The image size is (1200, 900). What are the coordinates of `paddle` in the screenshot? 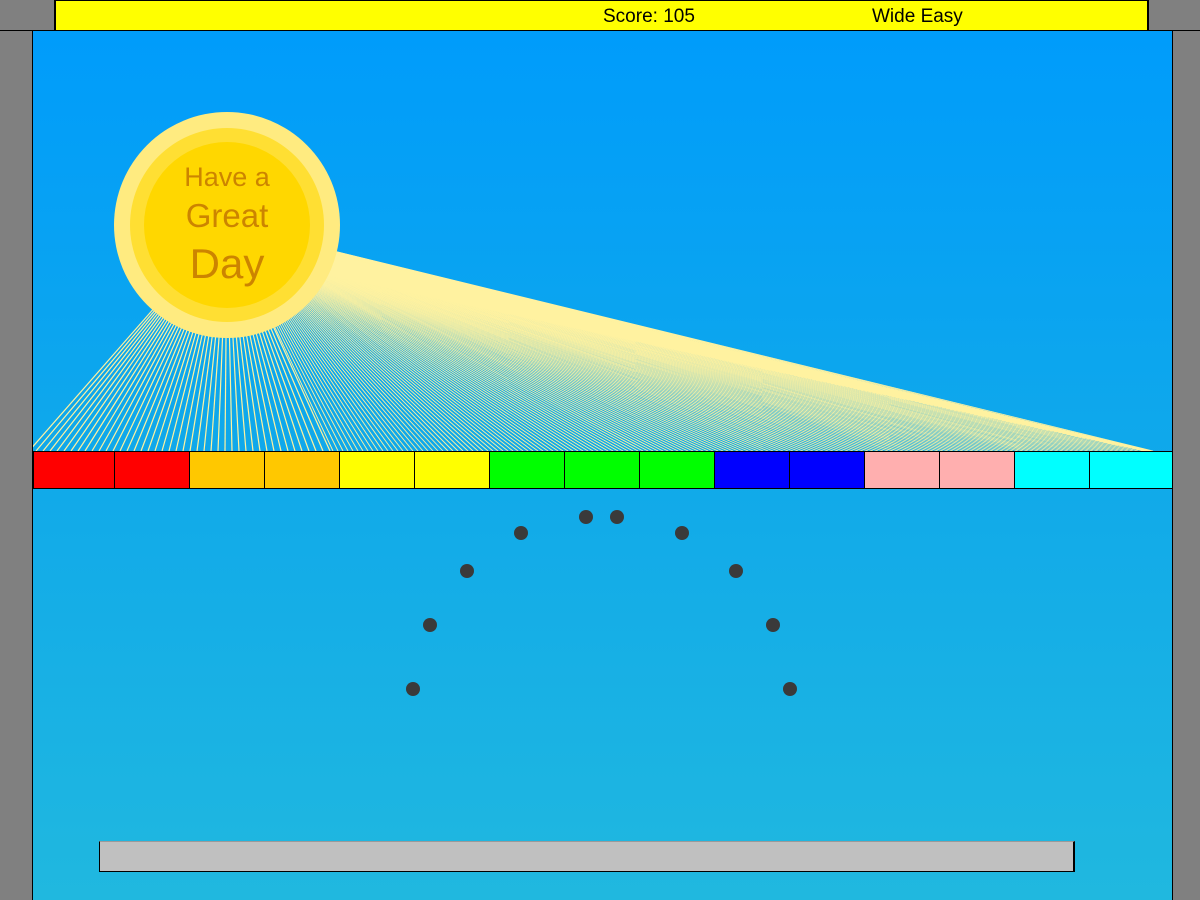 It's located at (587, 856).